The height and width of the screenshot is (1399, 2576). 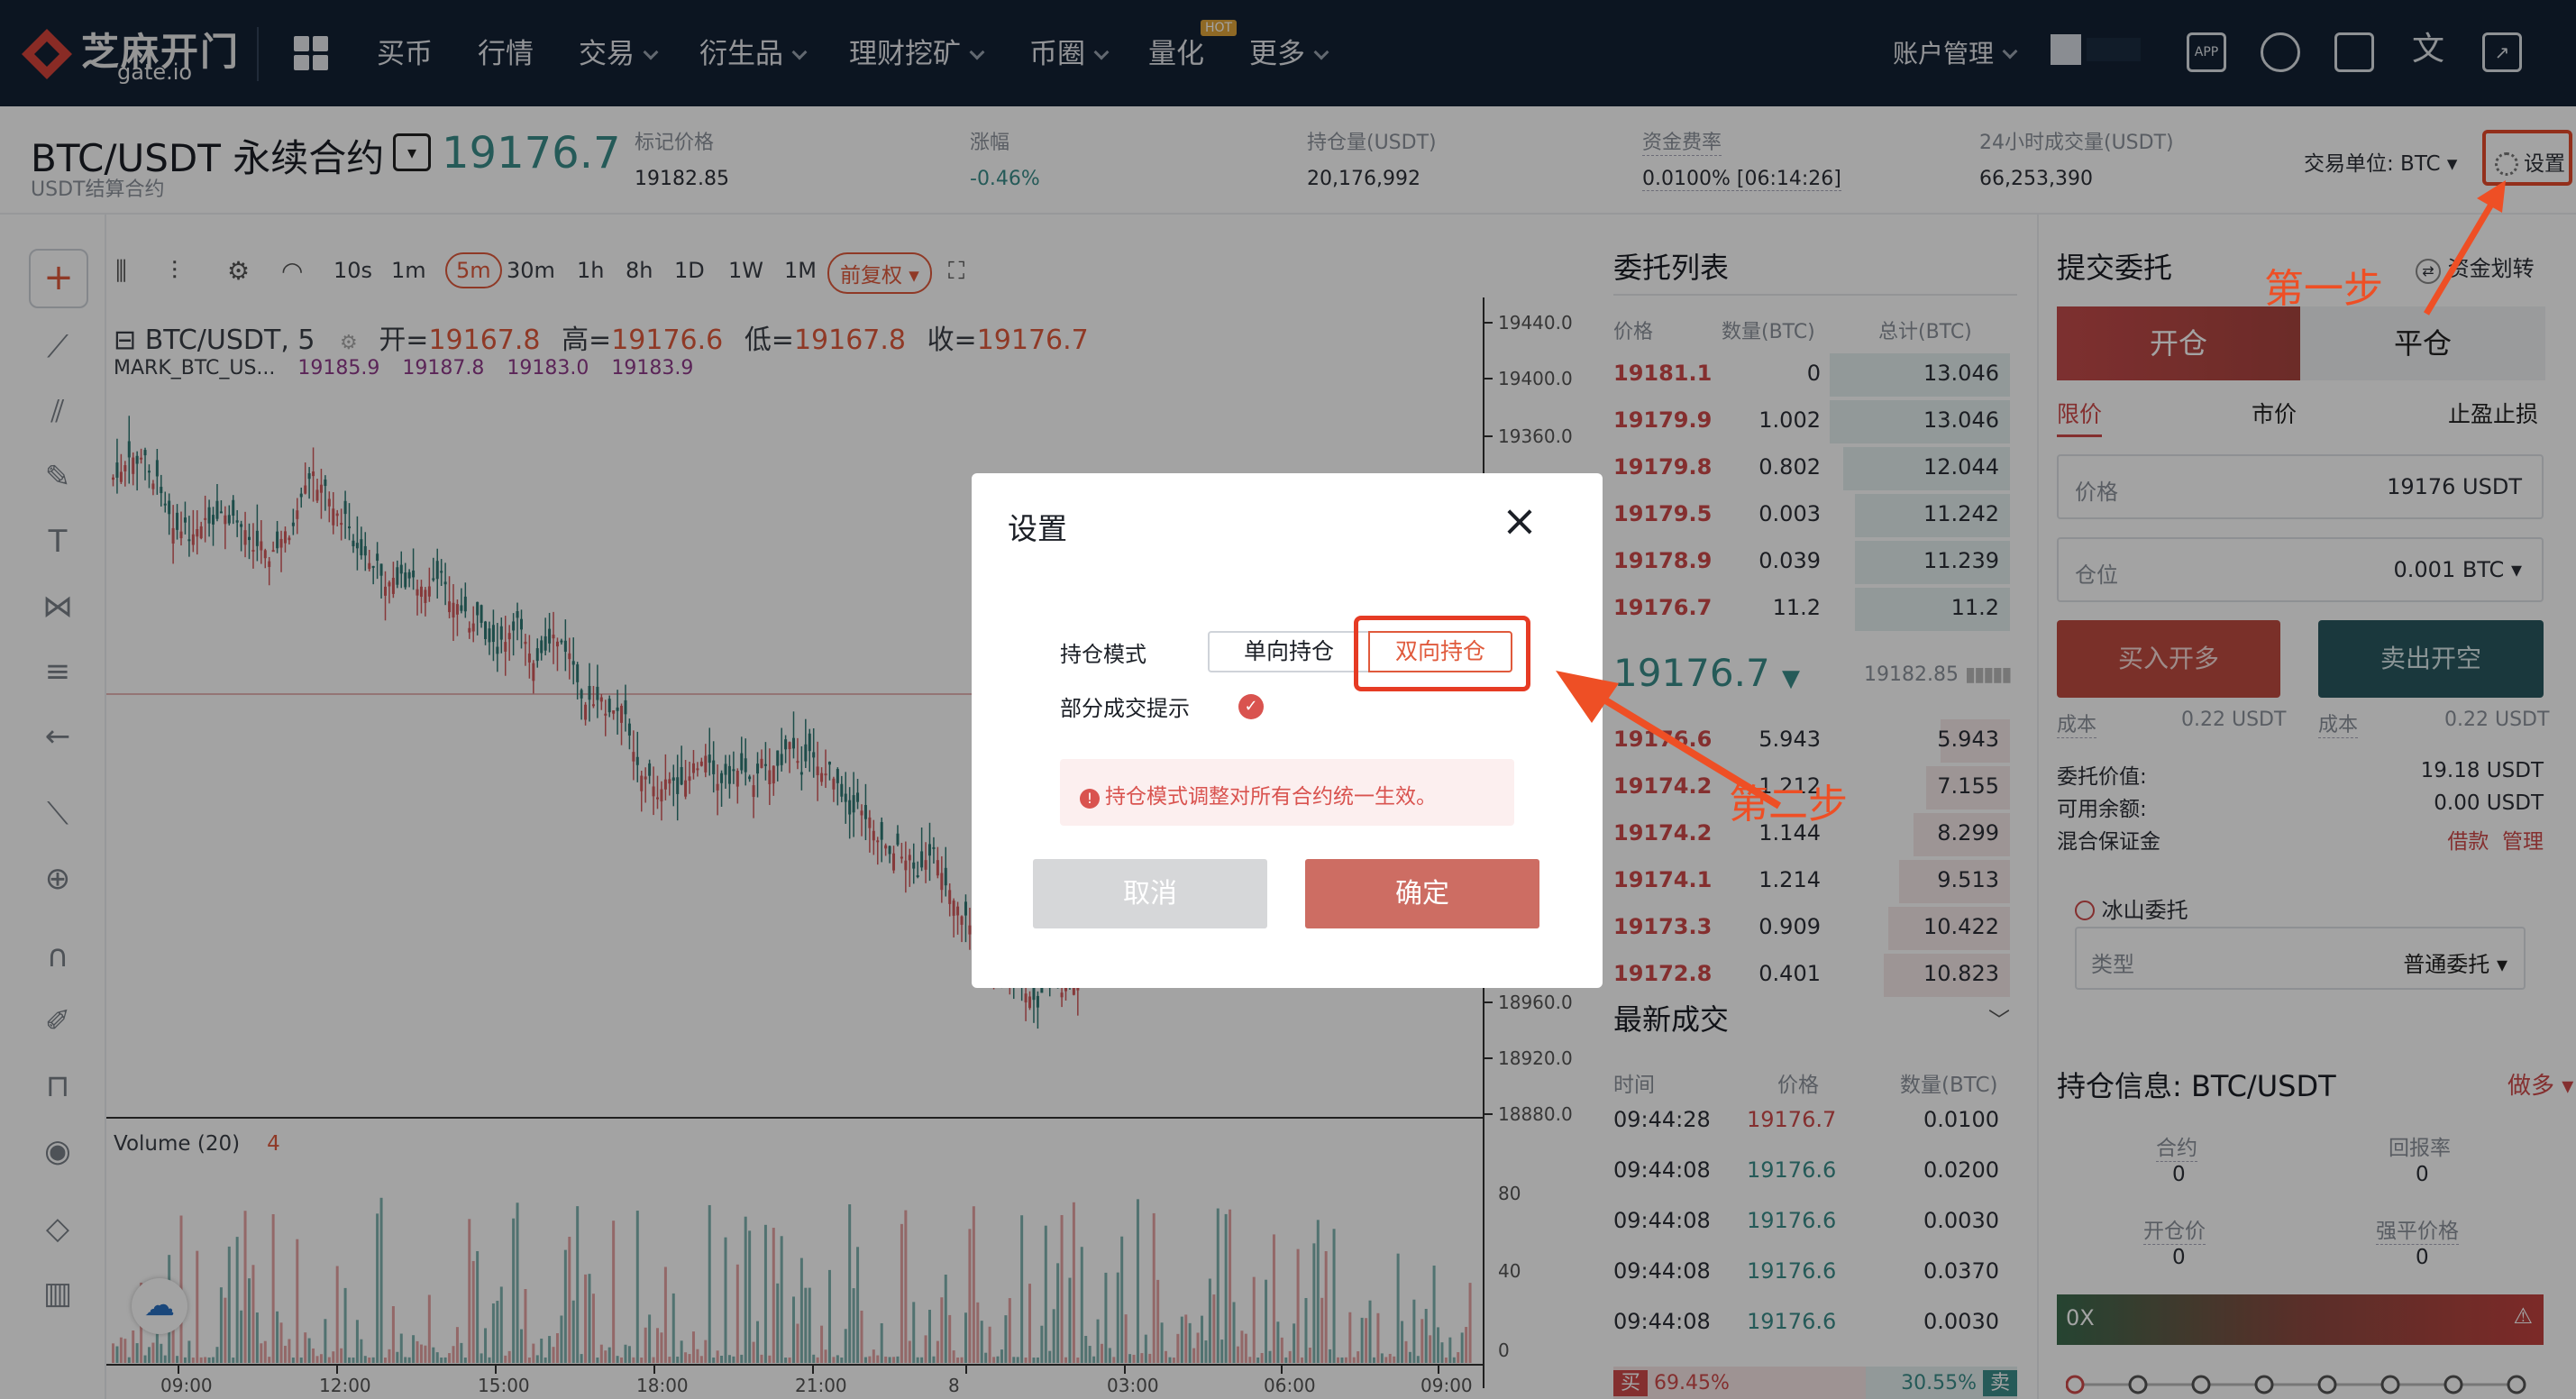 I want to click on close-icon: ×, so click(x=1519, y=521).